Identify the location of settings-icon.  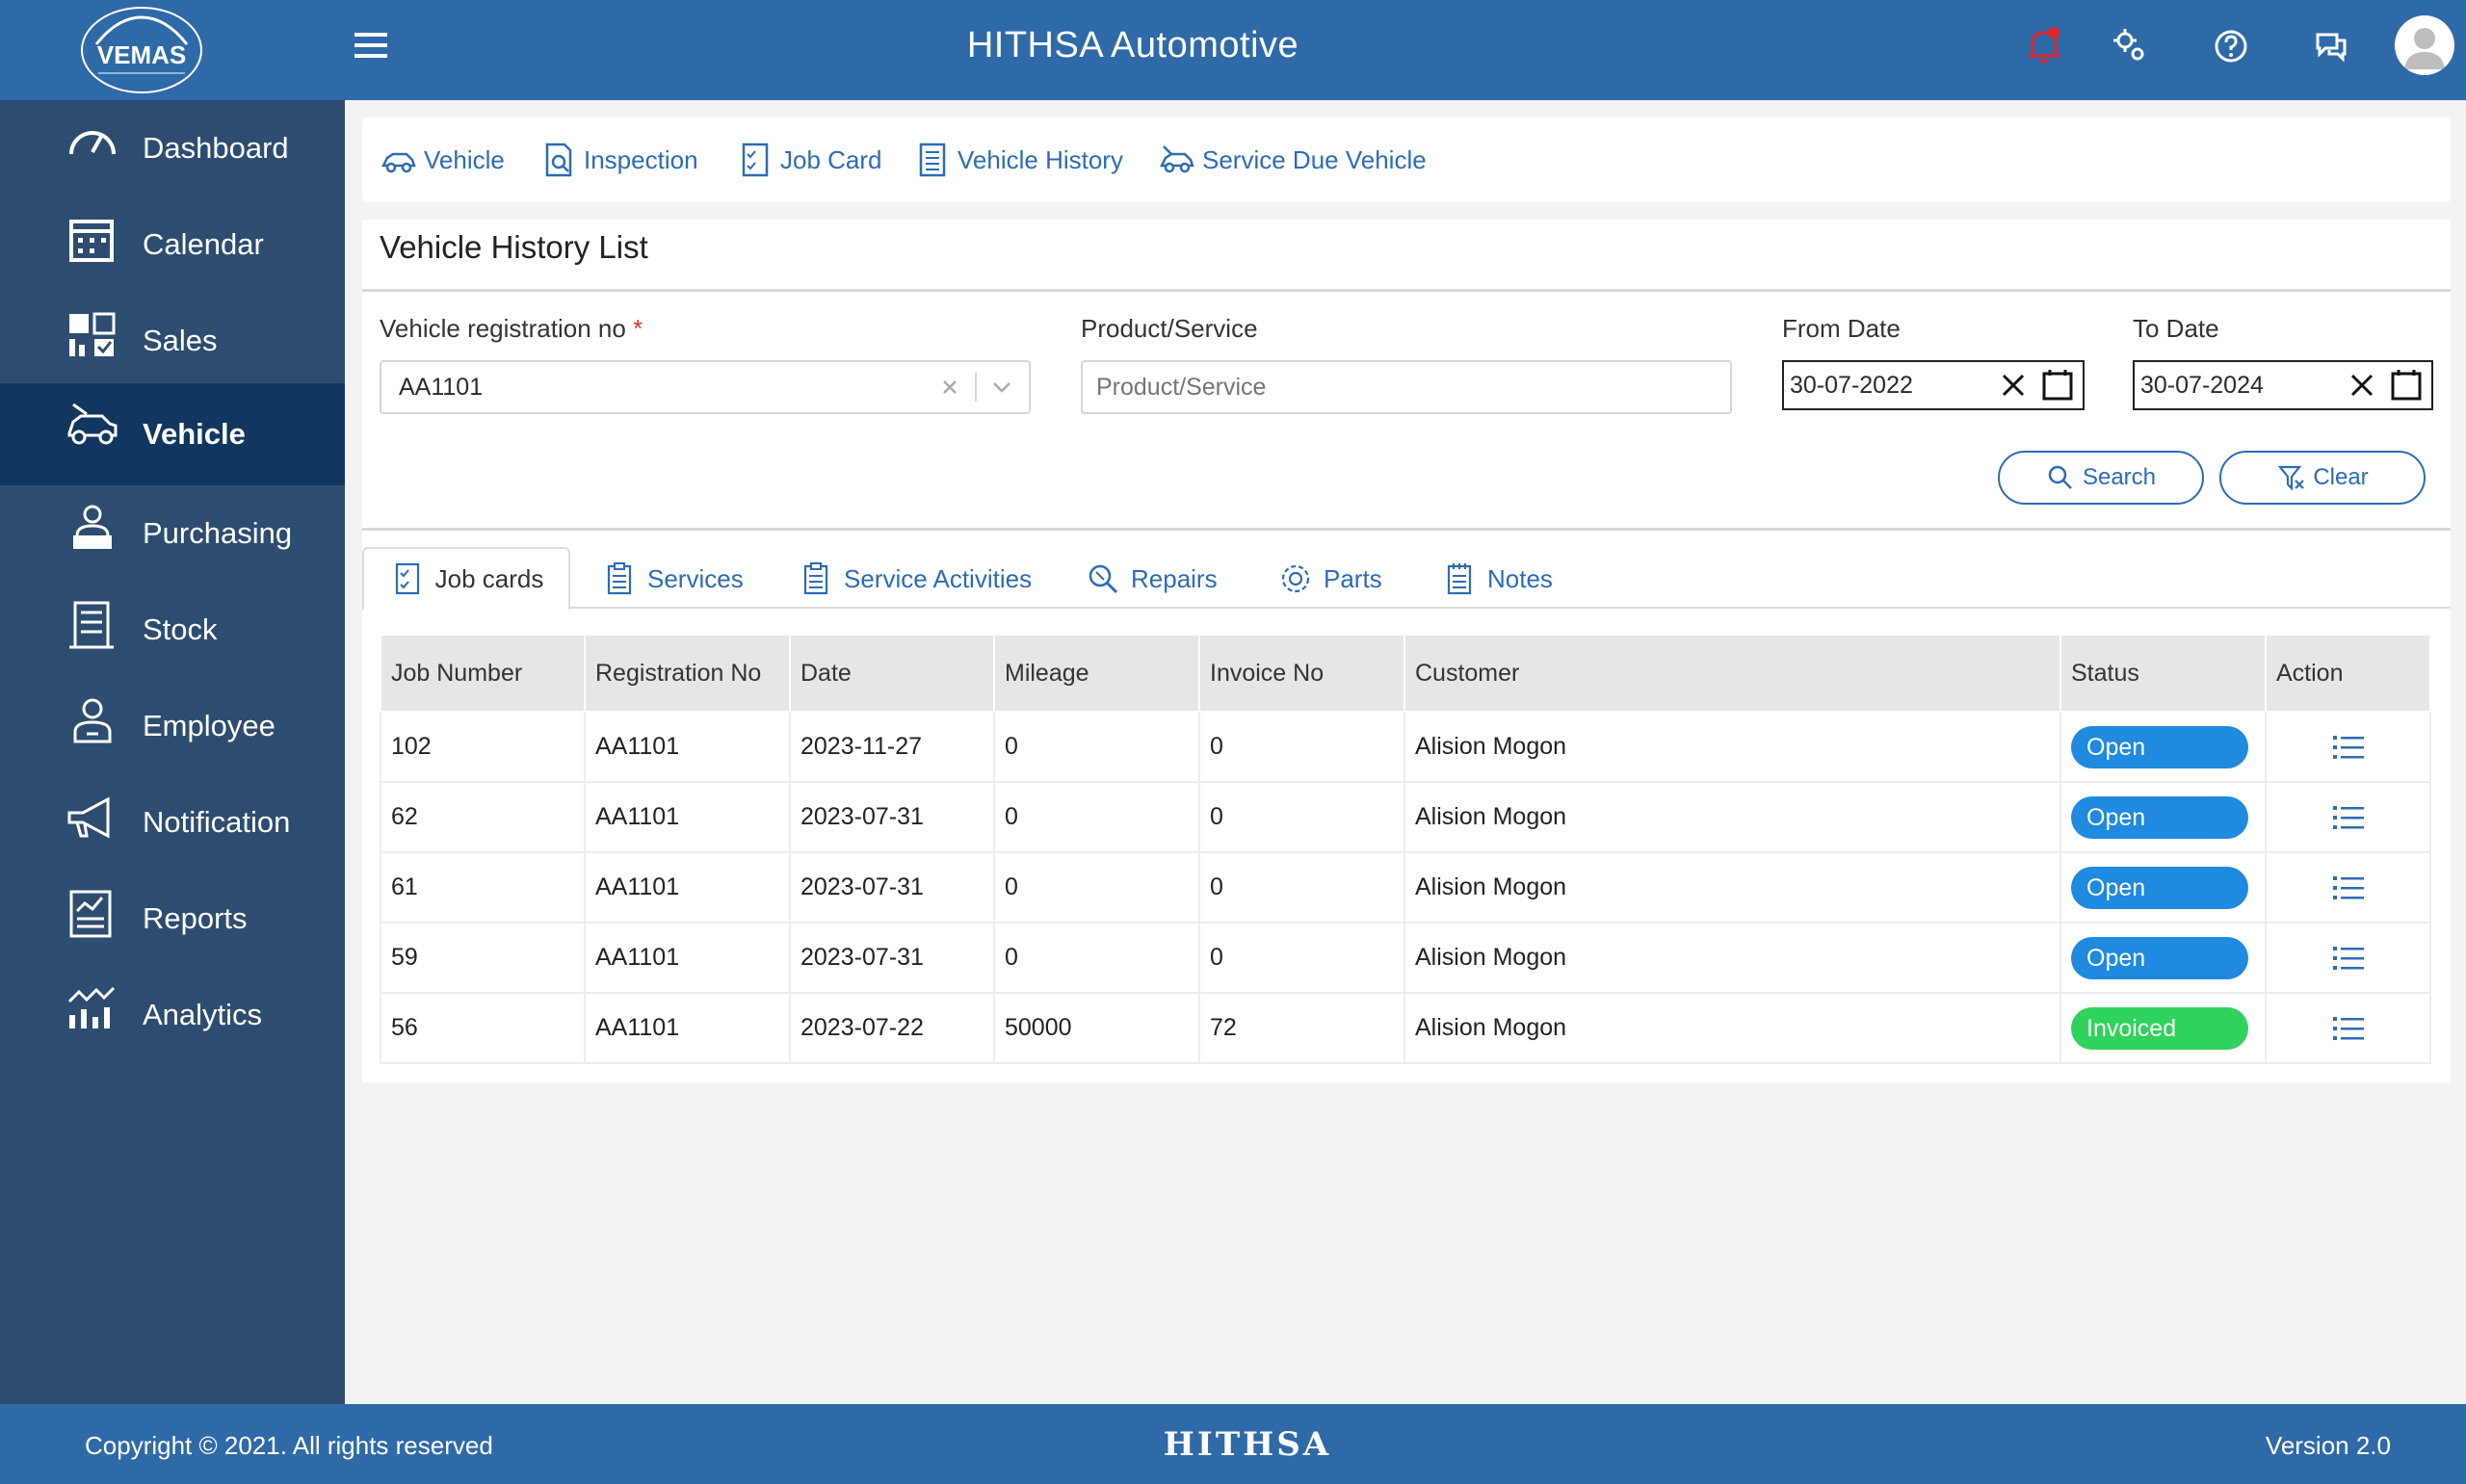
(2129, 46).